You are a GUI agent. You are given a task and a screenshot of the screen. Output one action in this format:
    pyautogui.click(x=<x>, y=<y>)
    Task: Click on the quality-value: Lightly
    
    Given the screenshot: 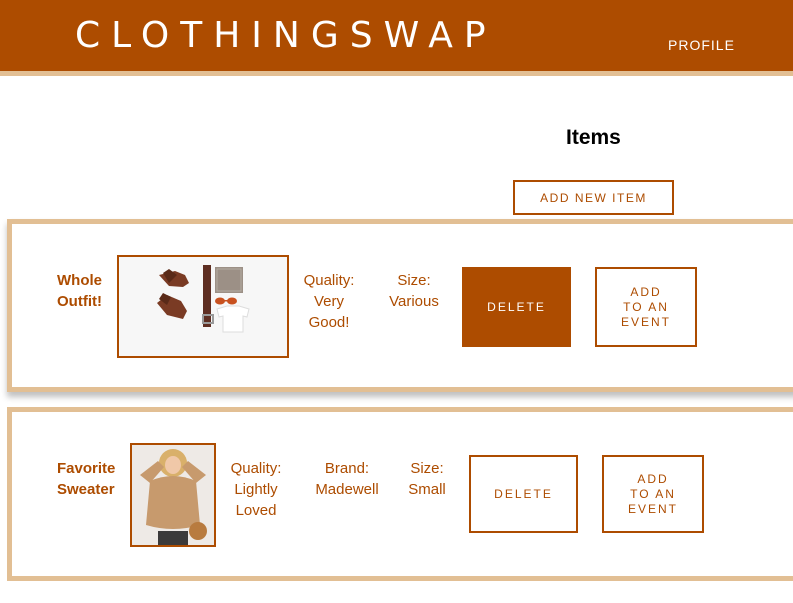 What is the action you would take?
    pyautogui.click(x=256, y=489)
    